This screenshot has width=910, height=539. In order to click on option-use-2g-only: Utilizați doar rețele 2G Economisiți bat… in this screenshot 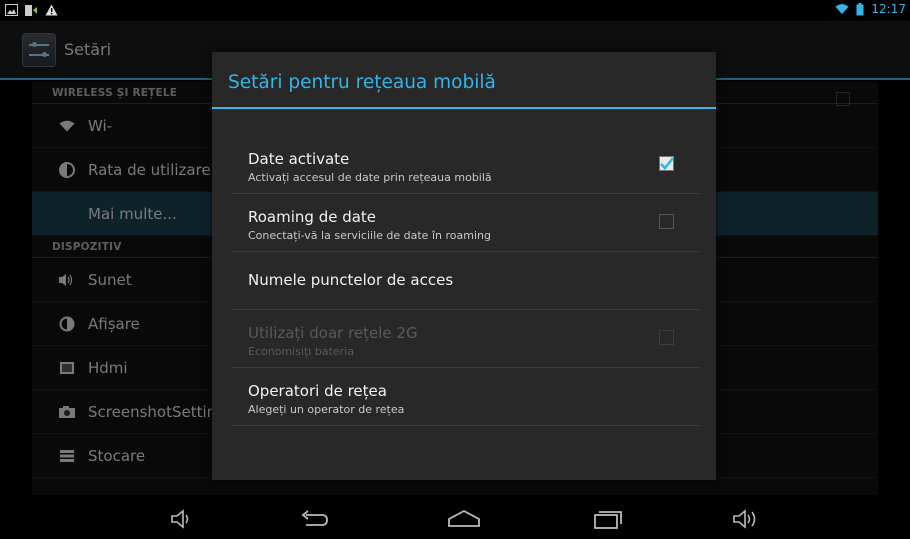, I will do `click(466, 339)`.